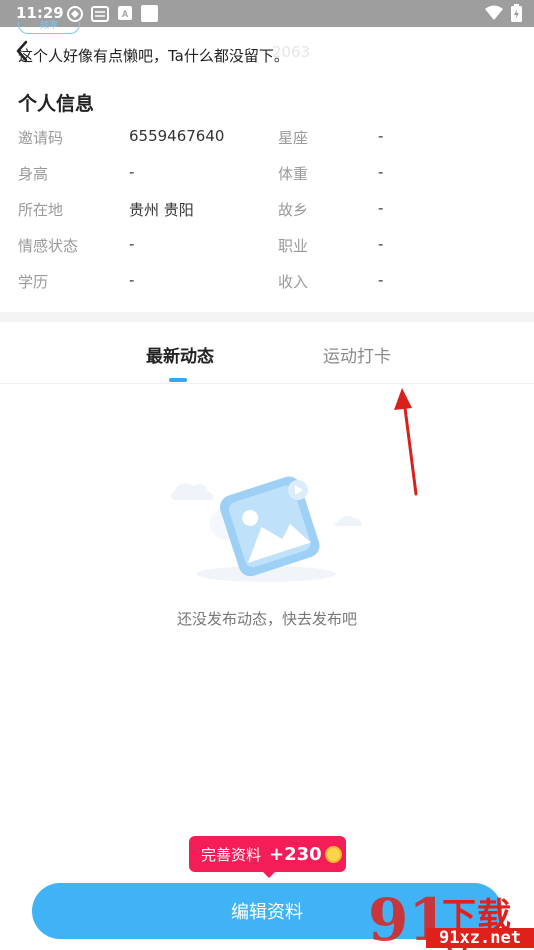  Describe the element at coordinates (33, 174) in the screenshot. I see `info-label: 身高` at that location.